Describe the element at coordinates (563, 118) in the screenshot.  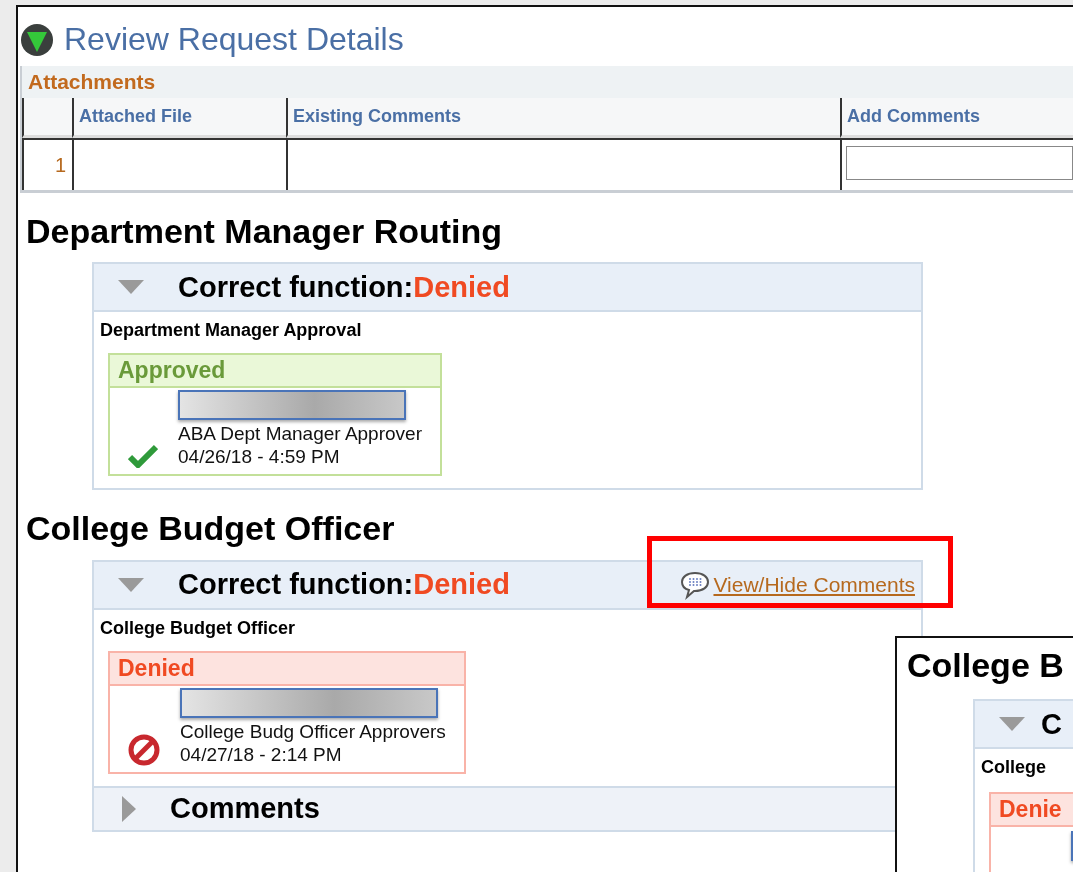
I see `column-header: Existing Comments` at that location.